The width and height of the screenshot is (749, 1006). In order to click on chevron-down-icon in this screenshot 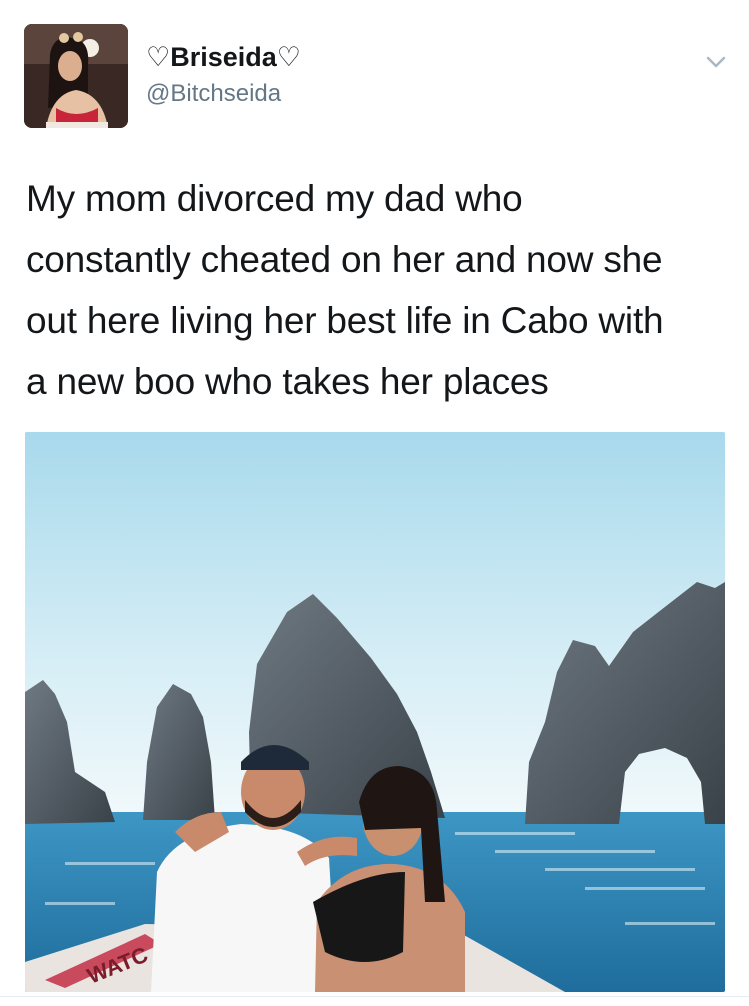, I will do `click(716, 62)`.